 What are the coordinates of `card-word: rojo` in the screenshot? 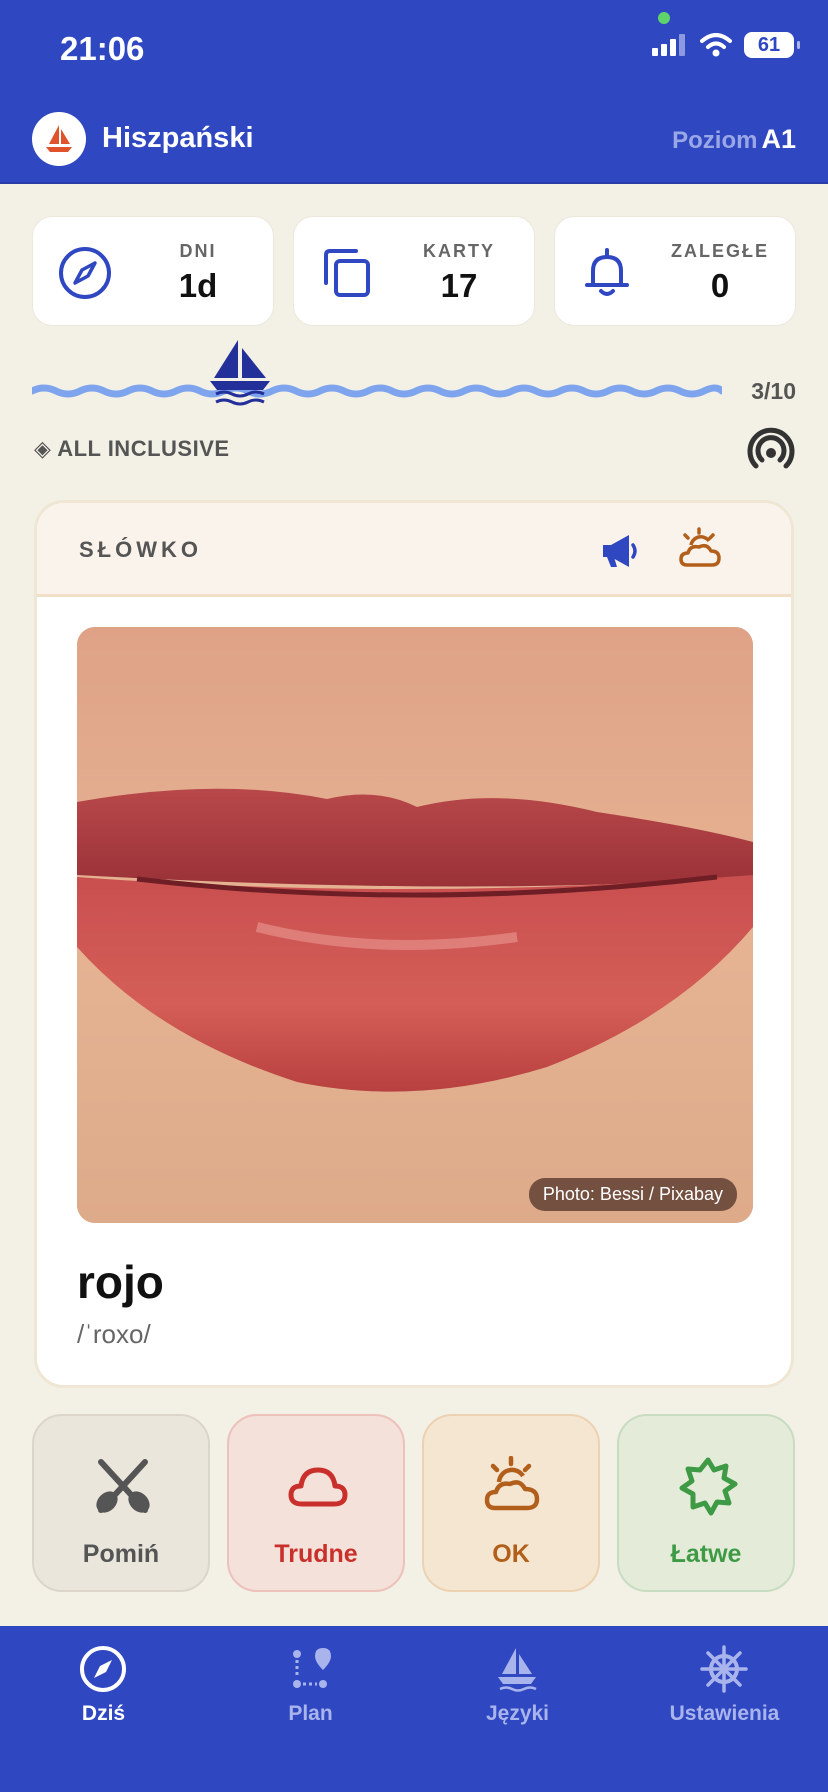 It's located at (120, 1282).